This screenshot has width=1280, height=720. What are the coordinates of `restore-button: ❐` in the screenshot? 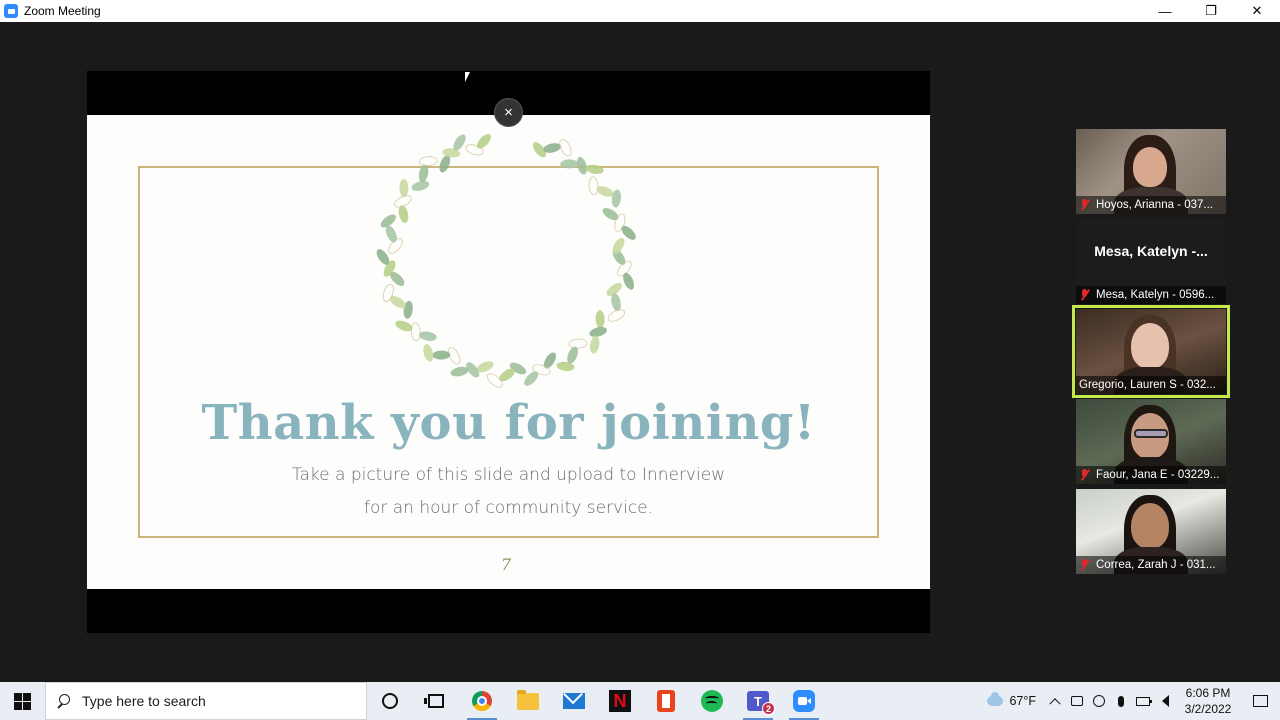 It's located at (1211, 11).